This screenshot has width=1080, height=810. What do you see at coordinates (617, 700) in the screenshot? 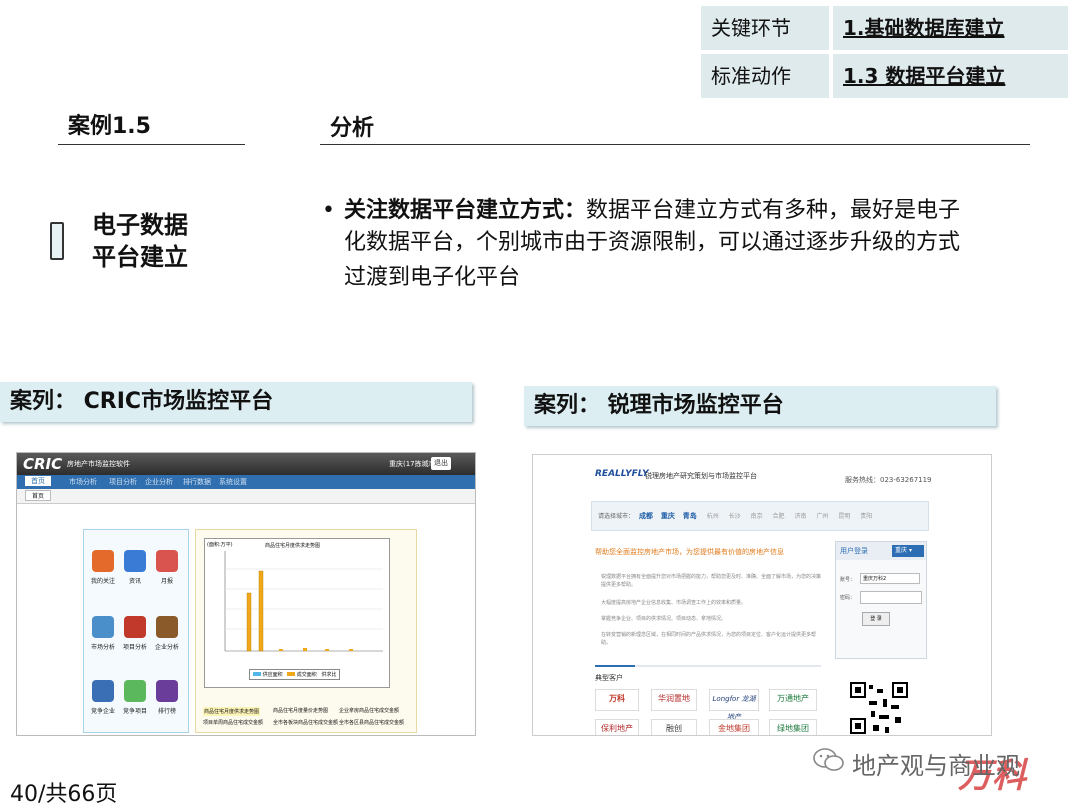
I see `rly-client-0: 万科` at bounding box center [617, 700].